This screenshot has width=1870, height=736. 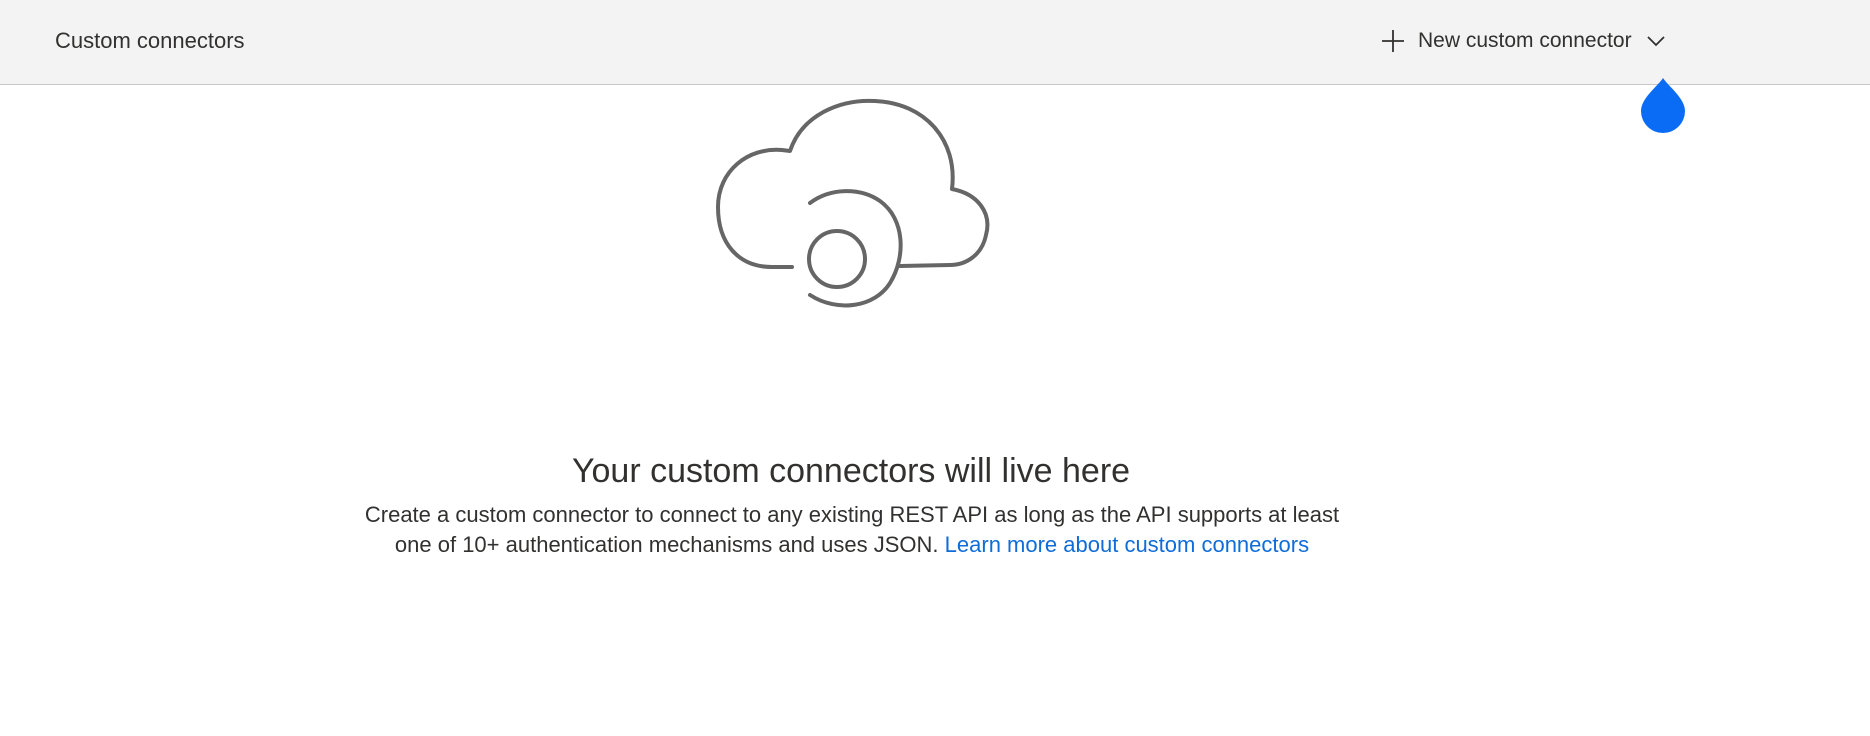 I want to click on cloud-connector-icon, so click(x=853, y=203).